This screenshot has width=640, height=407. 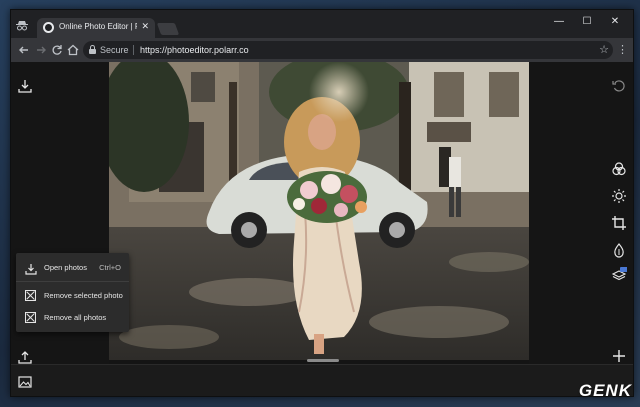 What do you see at coordinates (619, 275) in the screenshot?
I see `layers-icon` at bounding box center [619, 275].